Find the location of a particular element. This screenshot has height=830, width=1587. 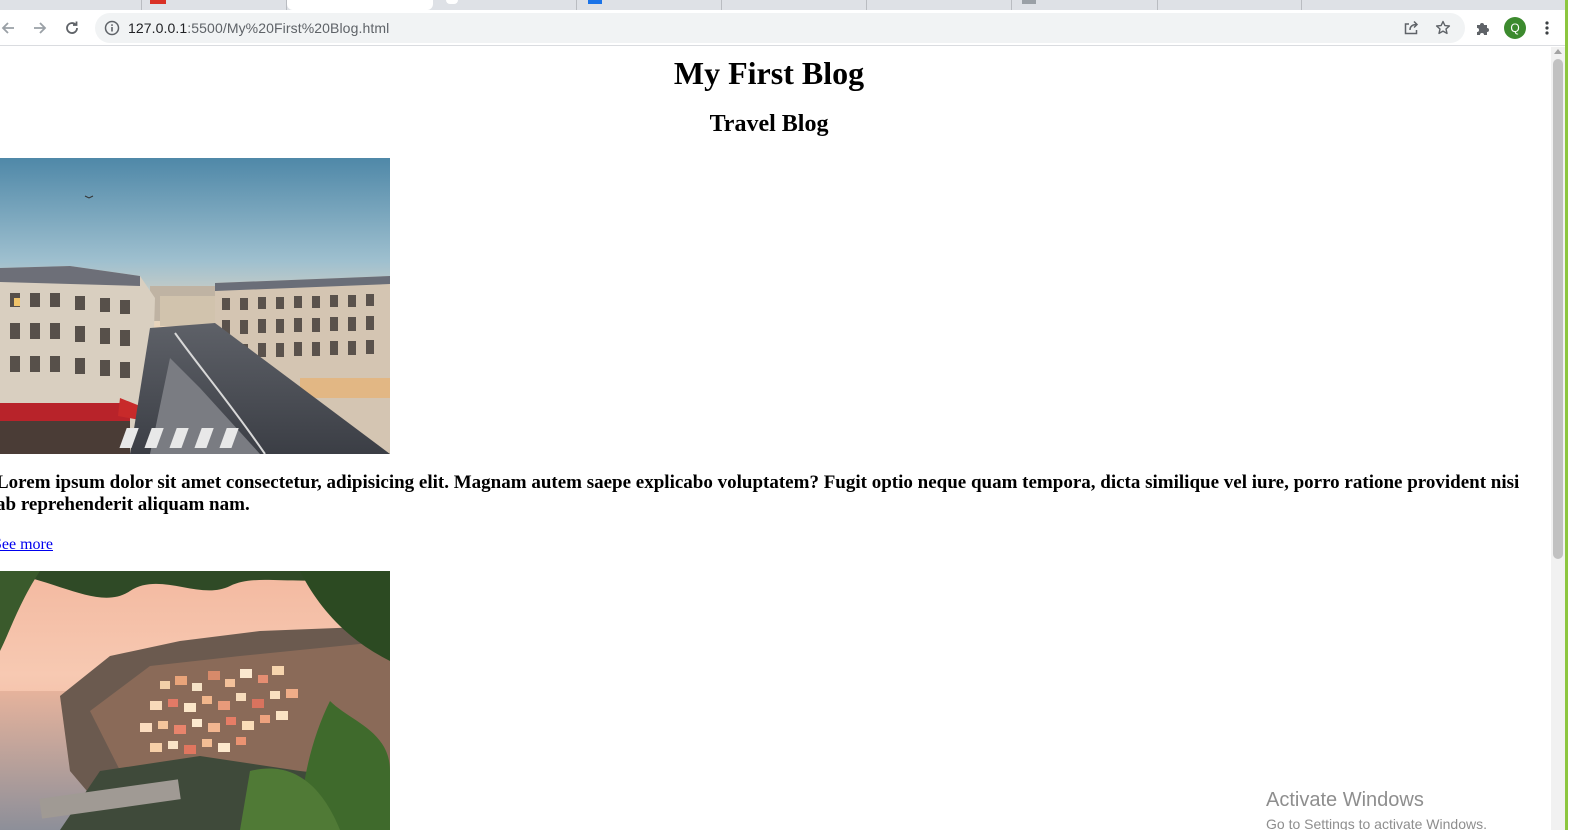

browser-toolbar: 127.0.0.1:5500/My%20First%20Blog.html Q is located at coordinates (784, 28).